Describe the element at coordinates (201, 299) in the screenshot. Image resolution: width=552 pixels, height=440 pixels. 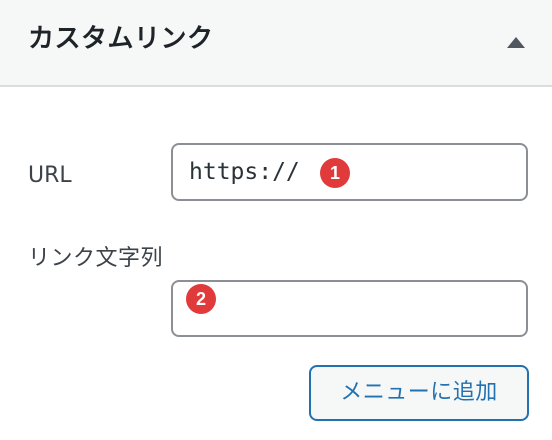
I see `step-badge-2: 2` at that location.